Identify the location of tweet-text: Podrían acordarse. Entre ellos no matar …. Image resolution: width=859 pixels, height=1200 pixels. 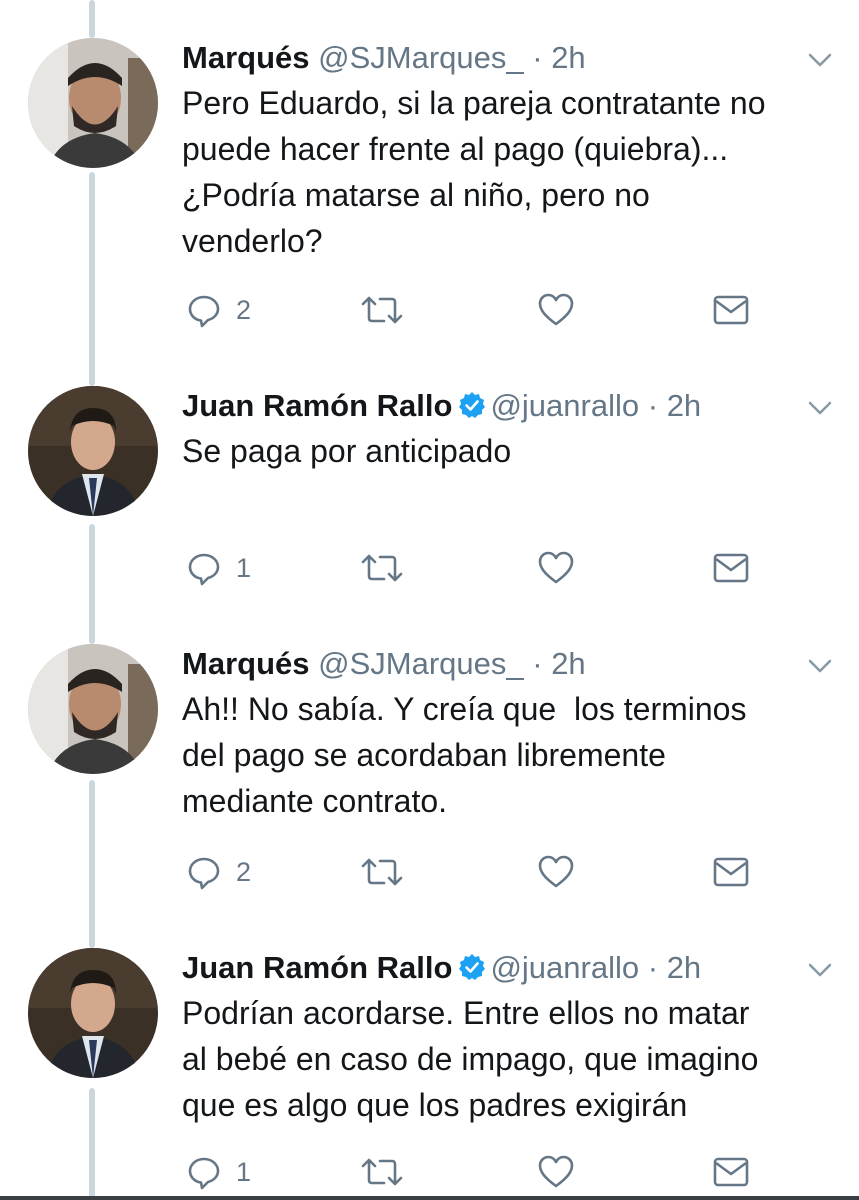
(470, 1059).